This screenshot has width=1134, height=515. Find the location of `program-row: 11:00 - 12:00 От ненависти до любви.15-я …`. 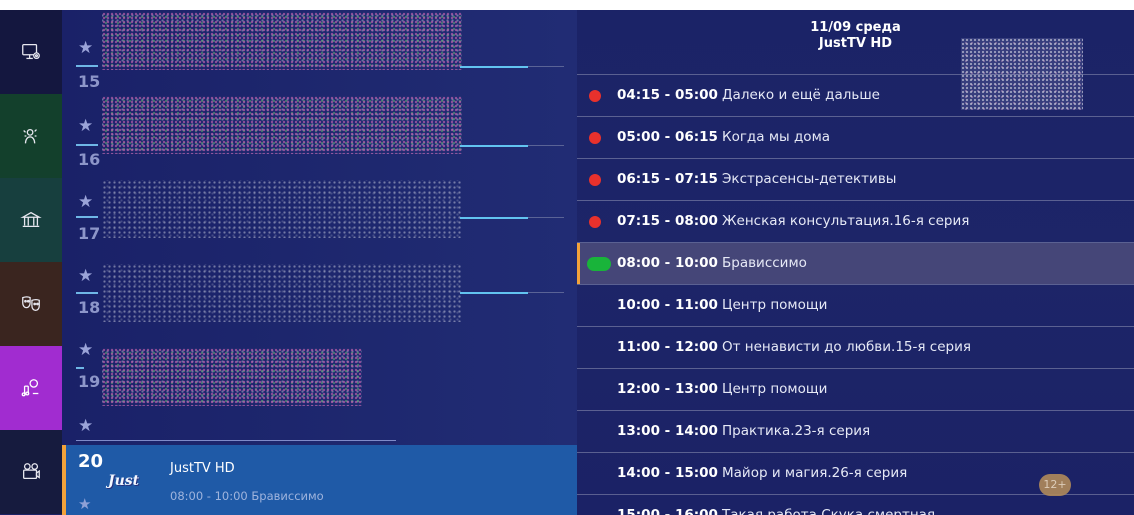

program-row: 11:00 - 12:00 От ненависти до любви.15-я … is located at coordinates (855, 347).